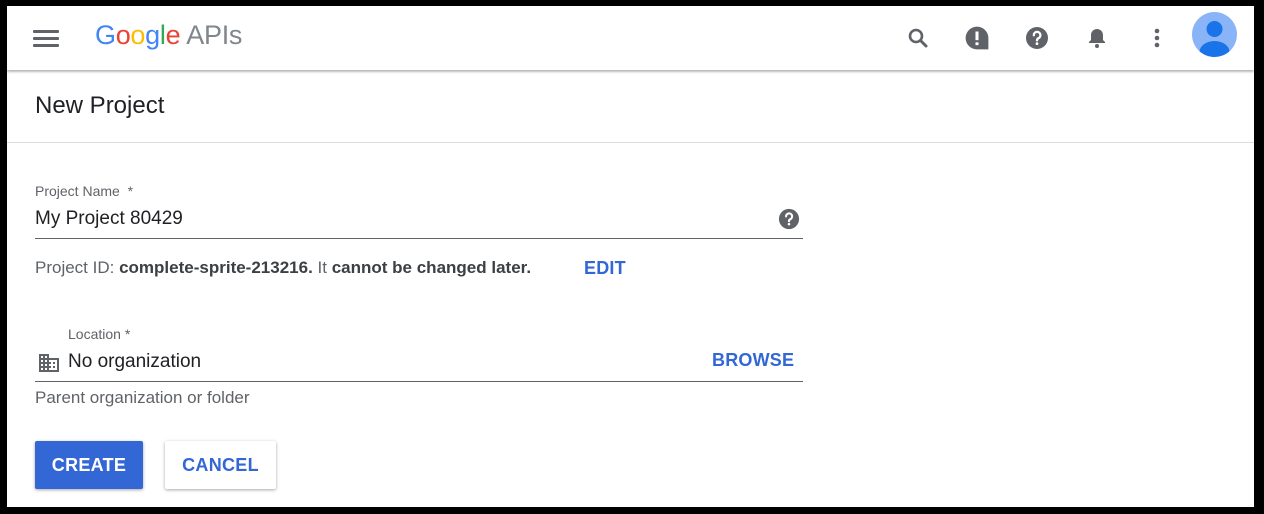  I want to click on project-name-label: Project Name *, so click(84, 191).